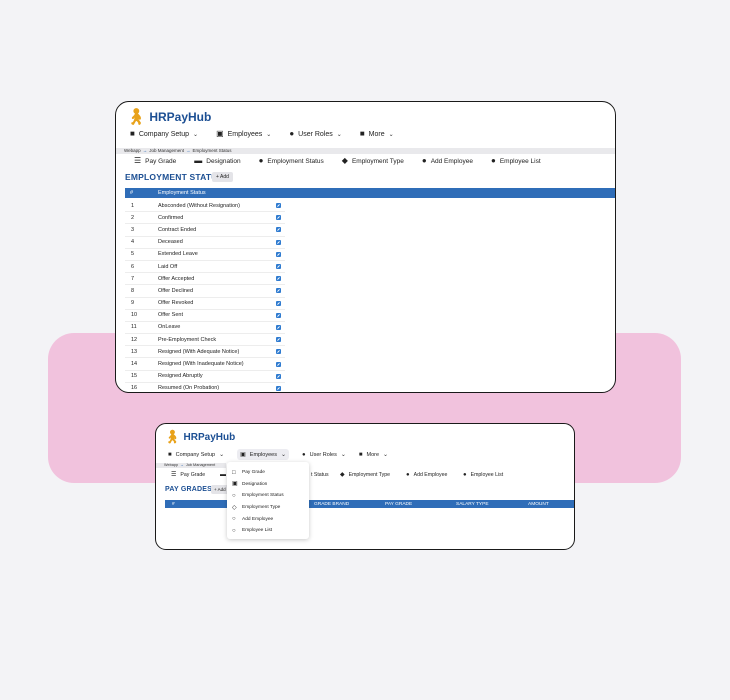 The width and height of the screenshot is (730, 700). I want to click on menu-item-designation: ▣ Designation, so click(270, 485).